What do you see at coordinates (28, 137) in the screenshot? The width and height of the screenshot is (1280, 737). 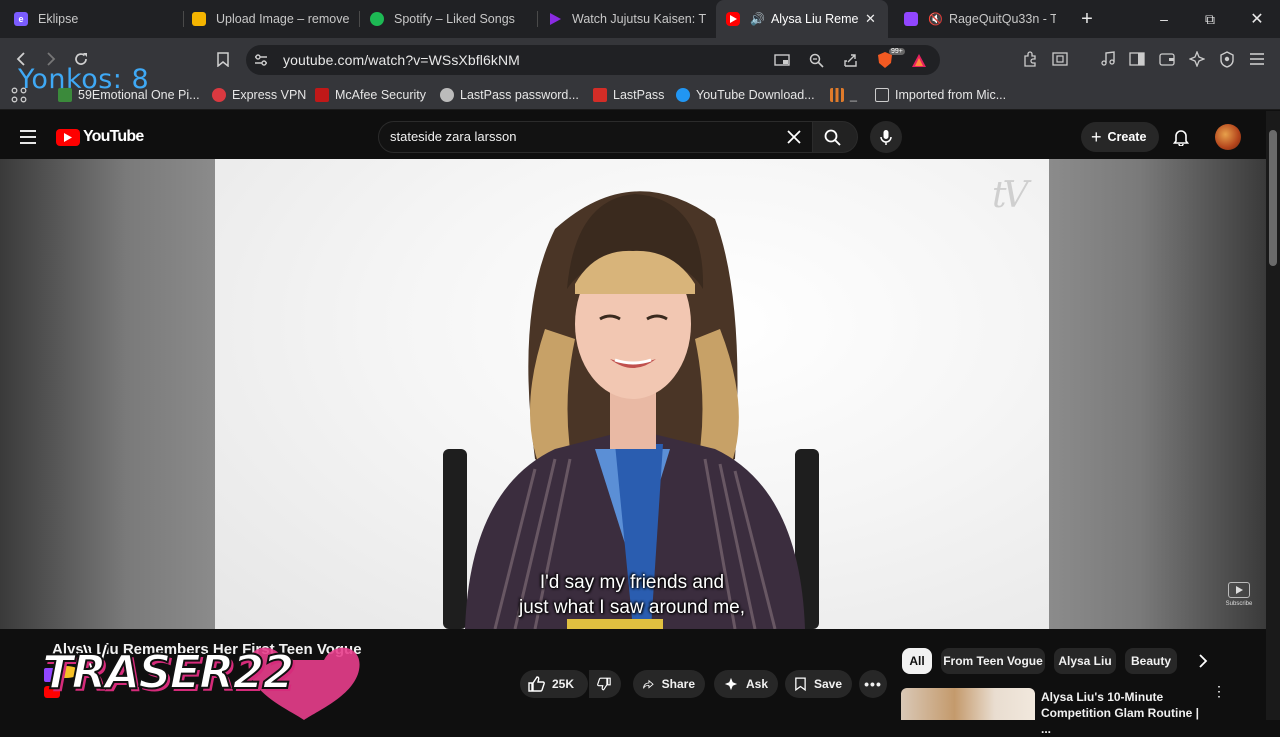 I see `guide-menu-icon` at bounding box center [28, 137].